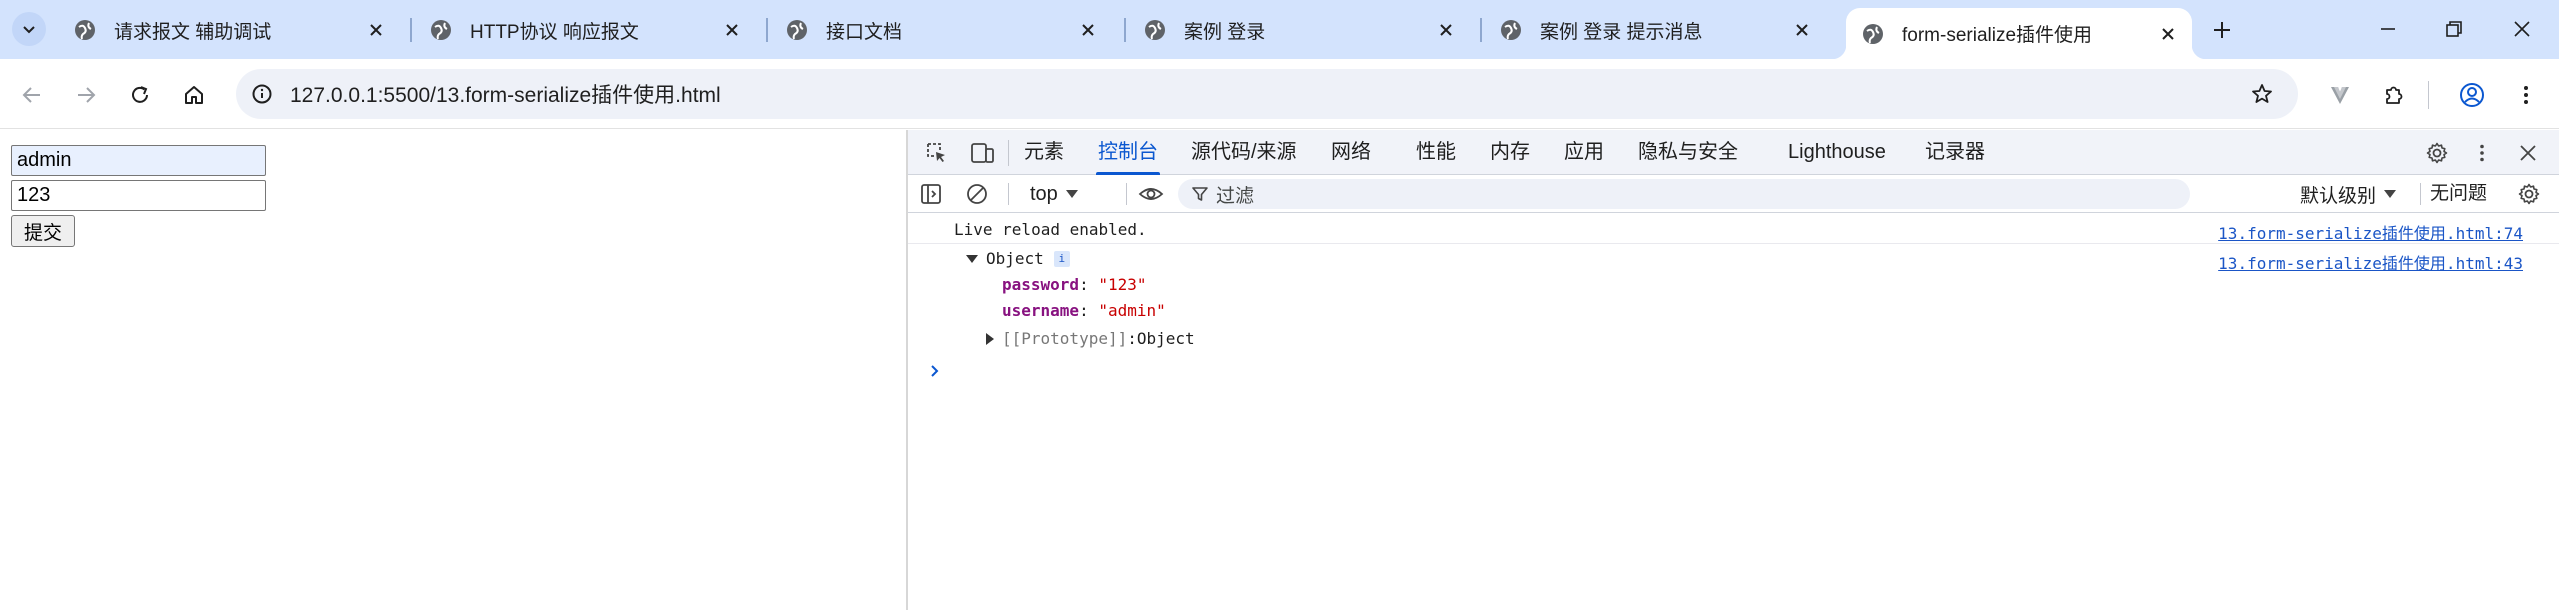  I want to click on profile-button, so click(2472, 95).